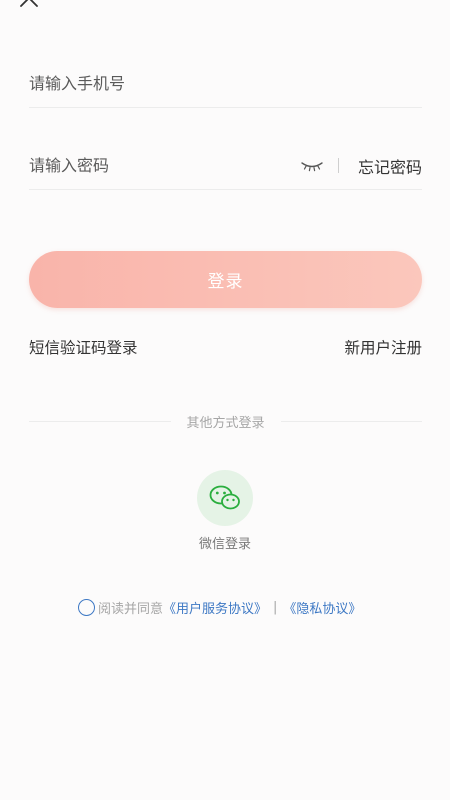  Describe the element at coordinates (86, 607) in the screenshot. I see `agree-radio-icon` at that location.